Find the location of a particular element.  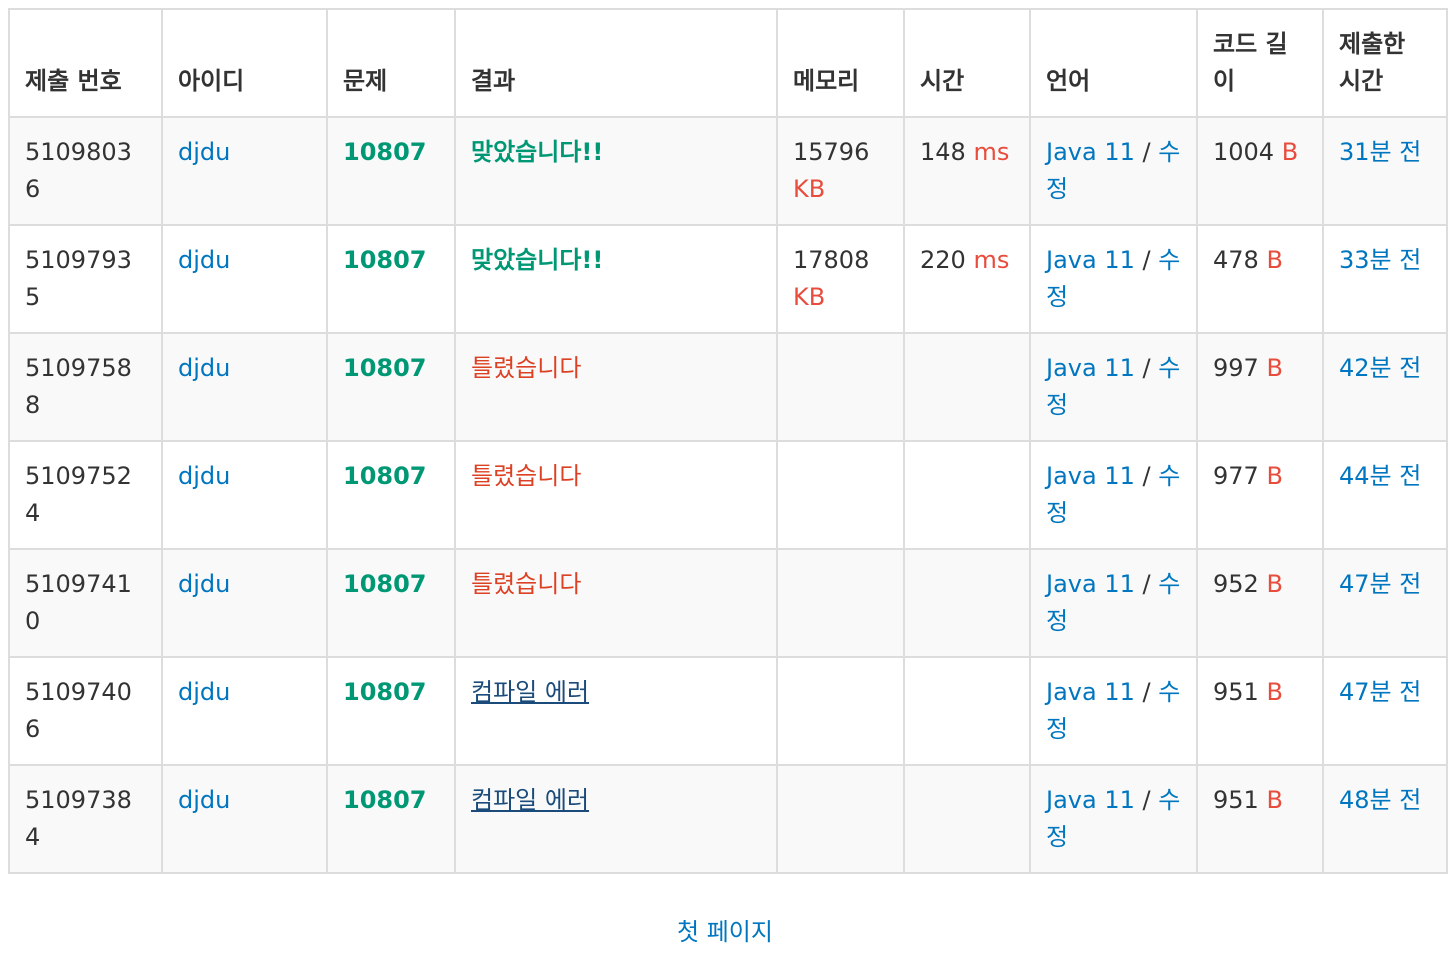

col-header-memory: 메모리 is located at coordinates (840, 63).